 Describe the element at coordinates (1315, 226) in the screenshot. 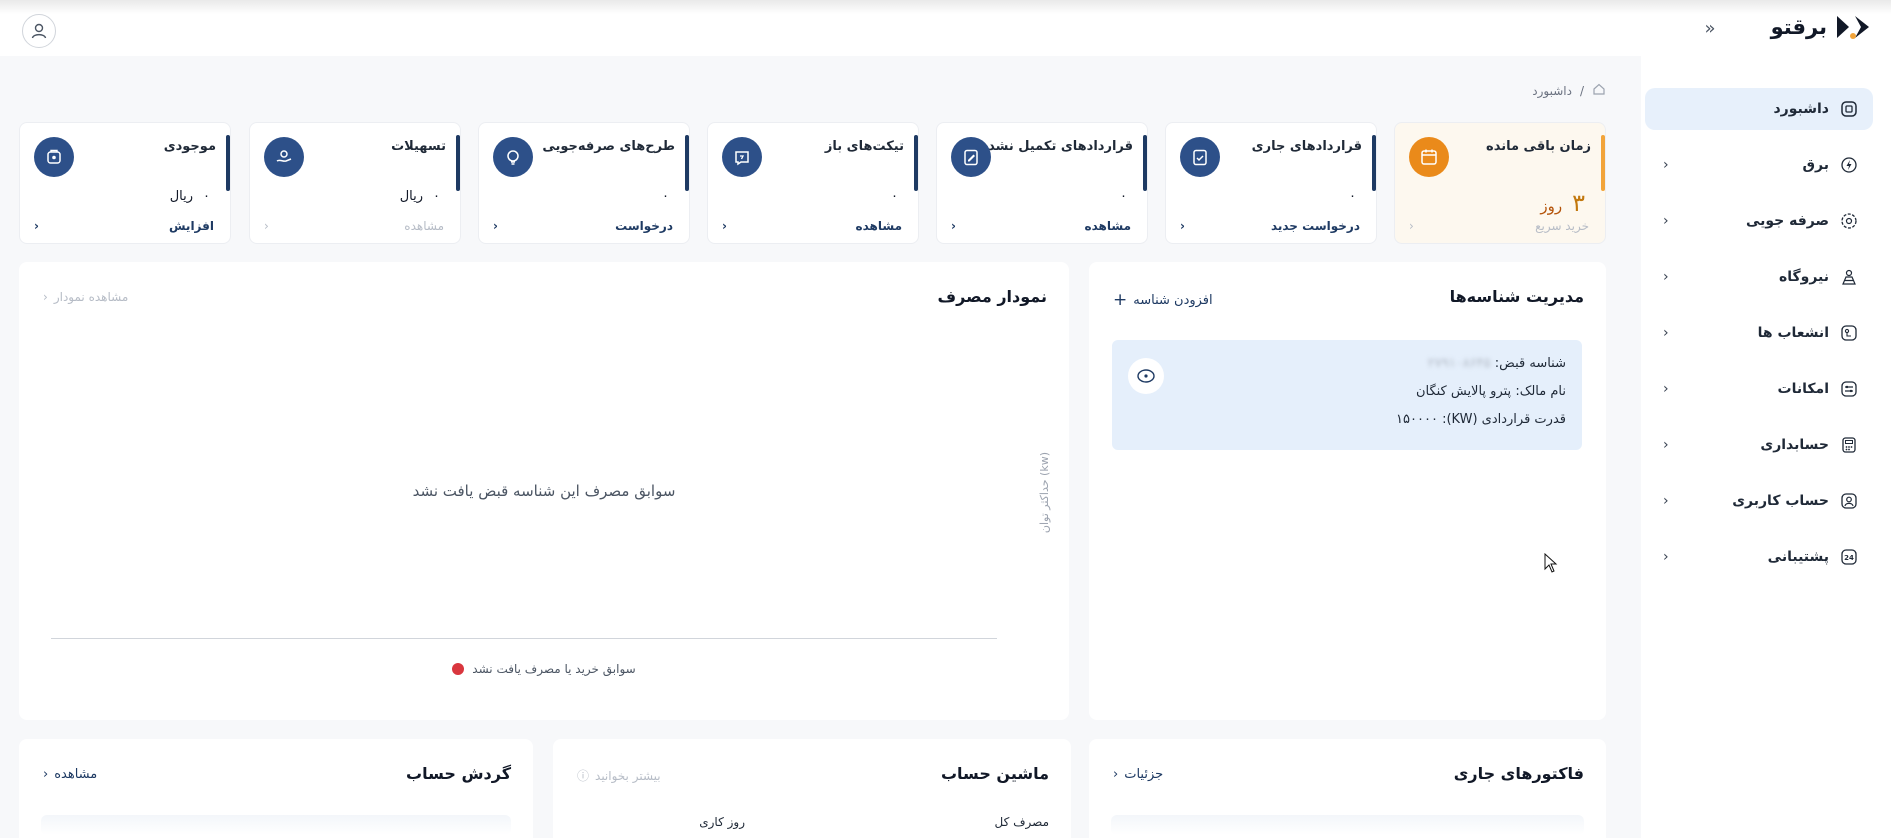

I see `card-link-label: درخواست جدید` at that location.